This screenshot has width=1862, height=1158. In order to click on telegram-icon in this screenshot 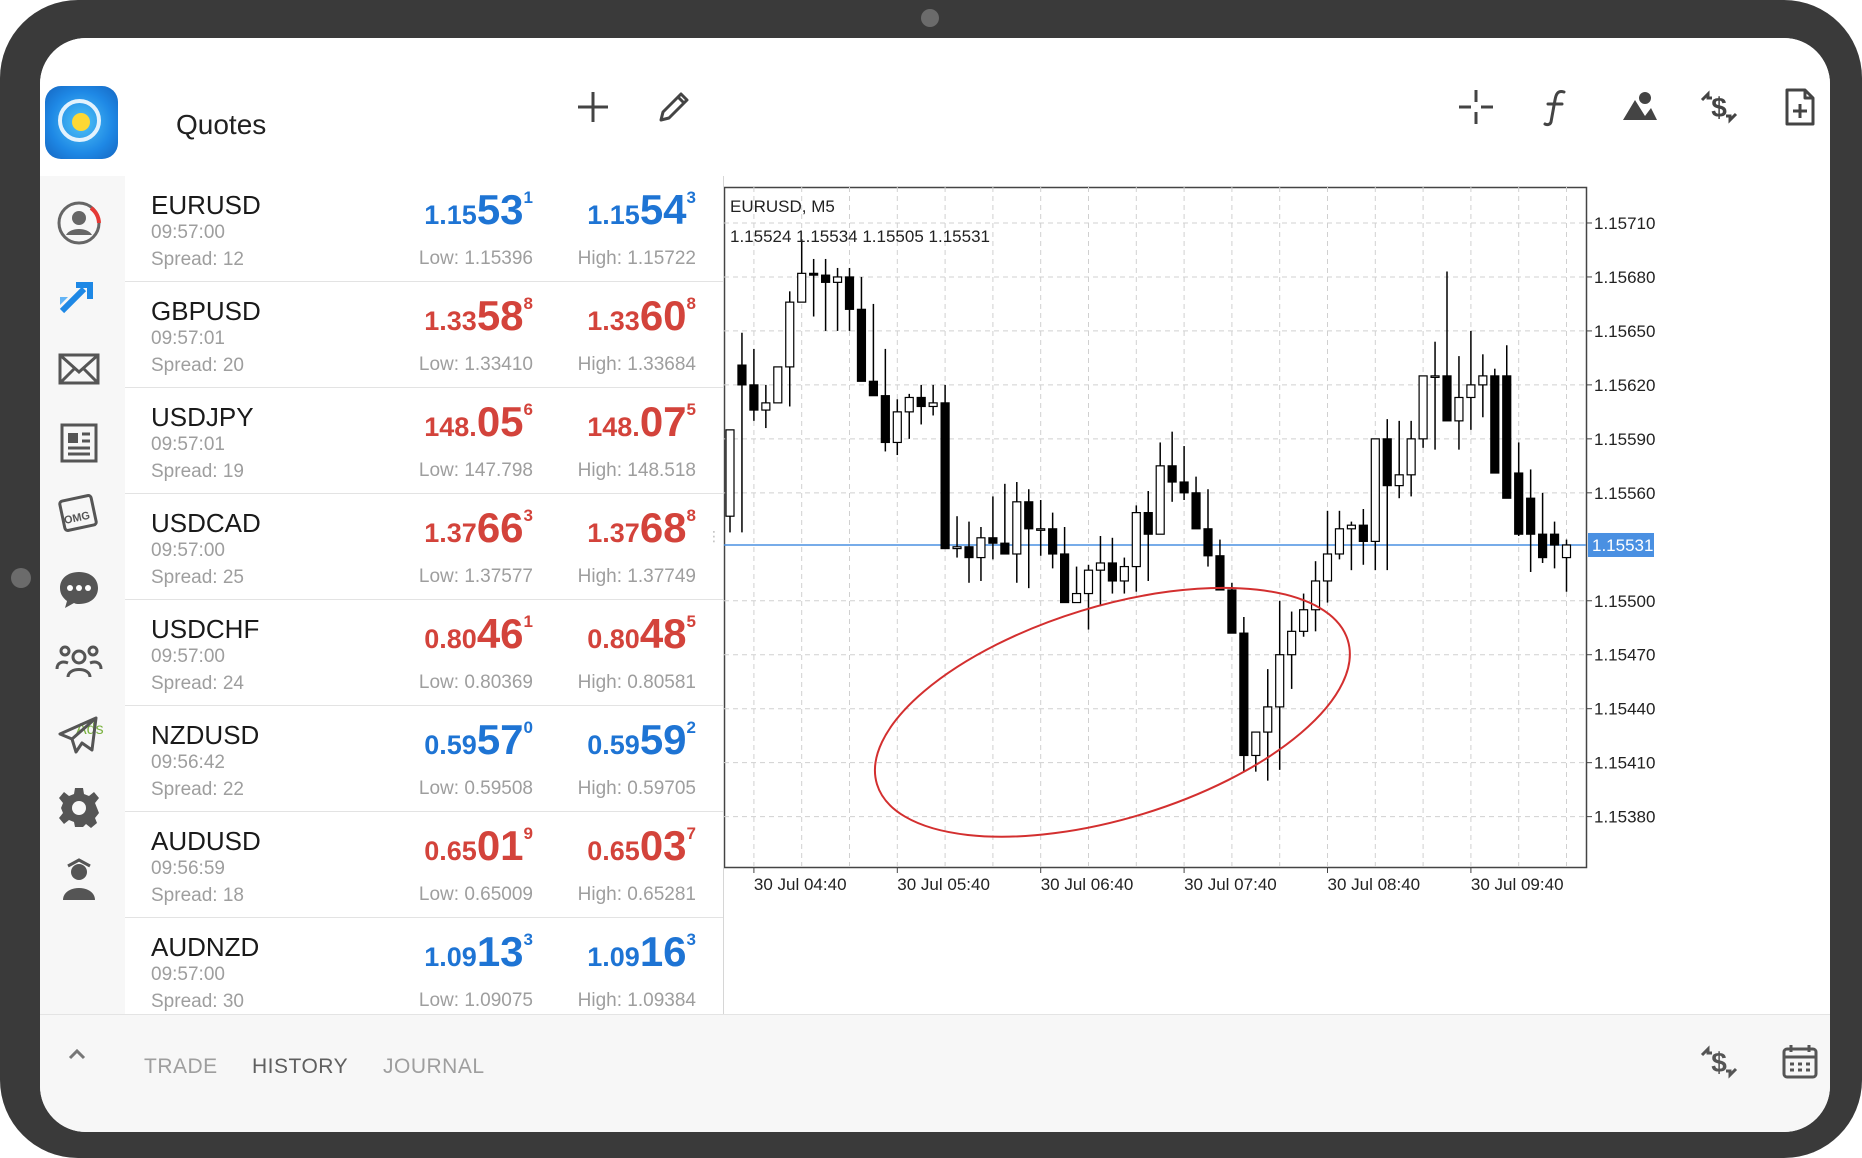, I will do `click(79, 735)`.